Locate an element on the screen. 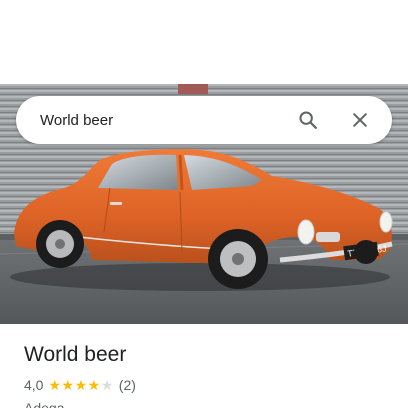 The image size is (408, 408). rating-value: 4,0 is located at coordinates (34, 385).